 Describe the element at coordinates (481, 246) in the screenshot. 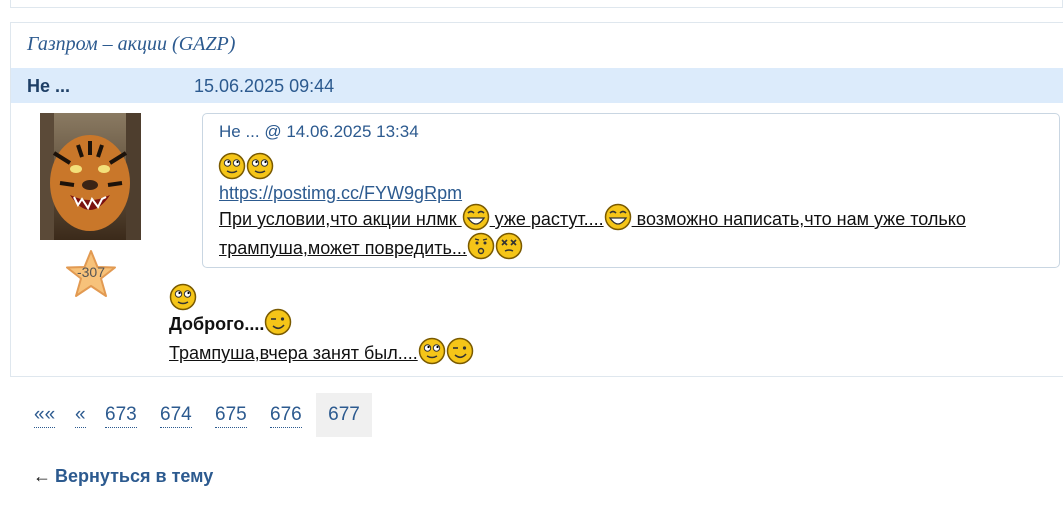

I see `thinking-smiley-icon` at that location.